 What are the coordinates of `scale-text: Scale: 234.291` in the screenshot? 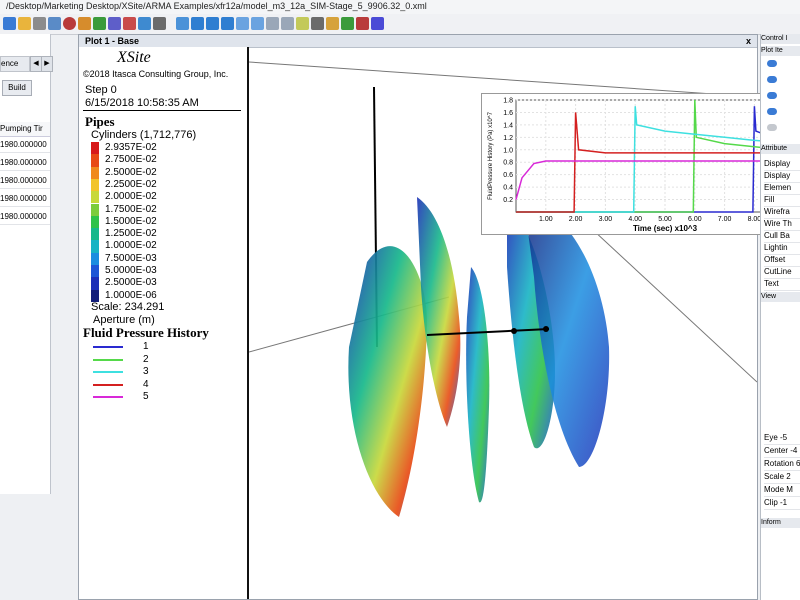 It's located at (128, 307).